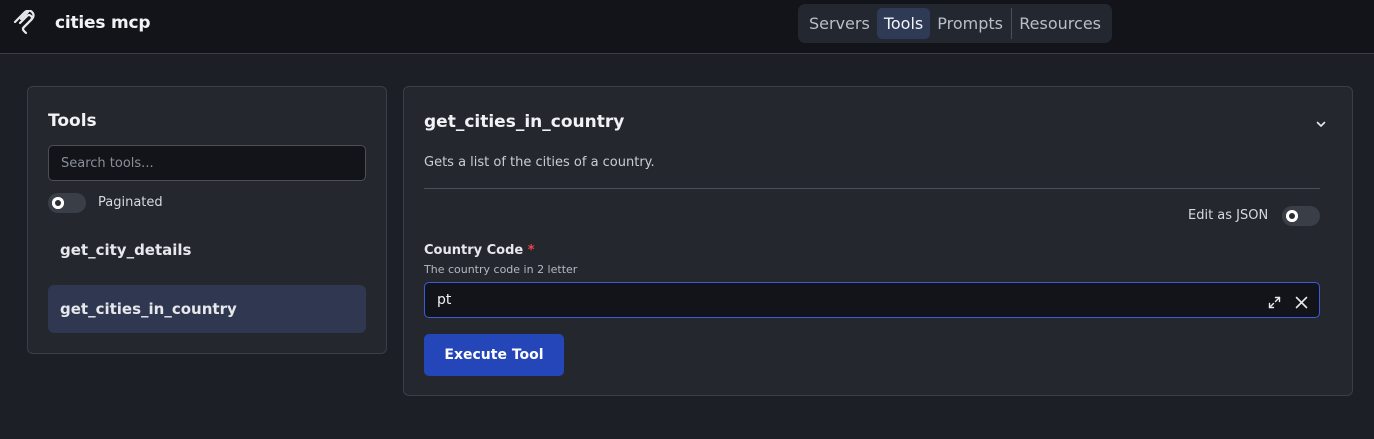  What do you see at coordinates (130, 202) in the screenshot?
I see `paginated-label: Paginated` at bounding box center [130, 202].